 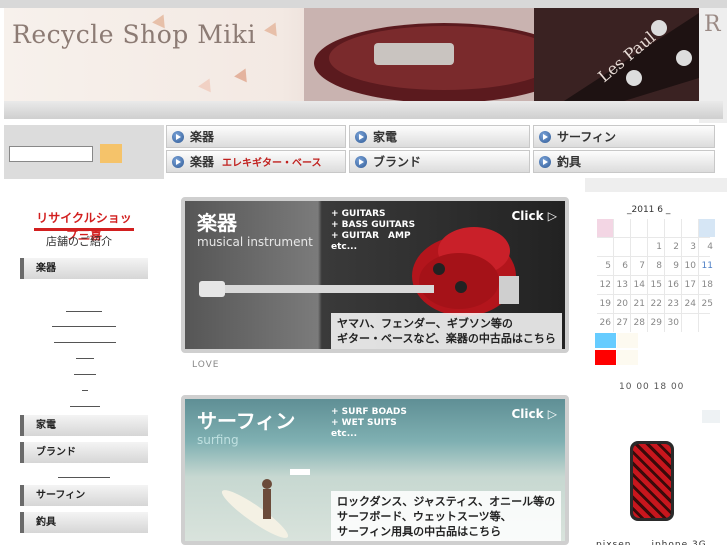 What do you see at coordinates (84, 495) in the screenshot?
I see `sidebar-item-surfing: サーフィン` at bounding box center [84, 495].